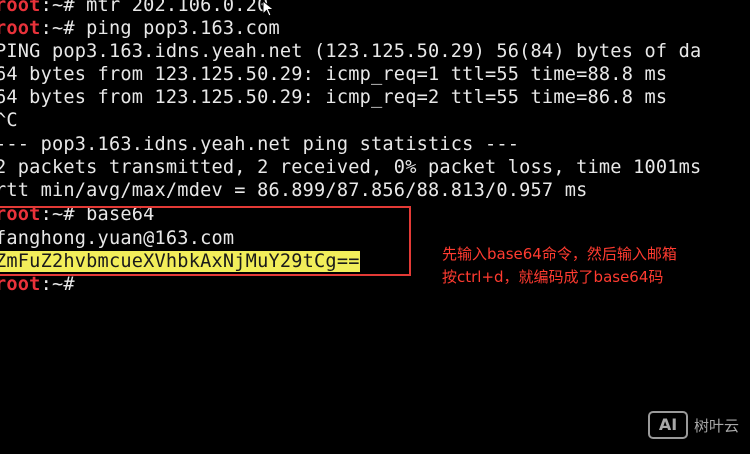 This screenshot has width=750, height=454. I want to click on watermark-logo-icon: AI, so click(668, 425).